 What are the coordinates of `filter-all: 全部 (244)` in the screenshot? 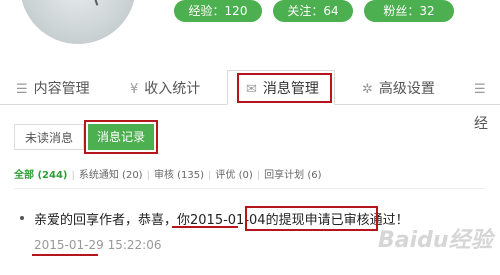 It's located at (41, 173).